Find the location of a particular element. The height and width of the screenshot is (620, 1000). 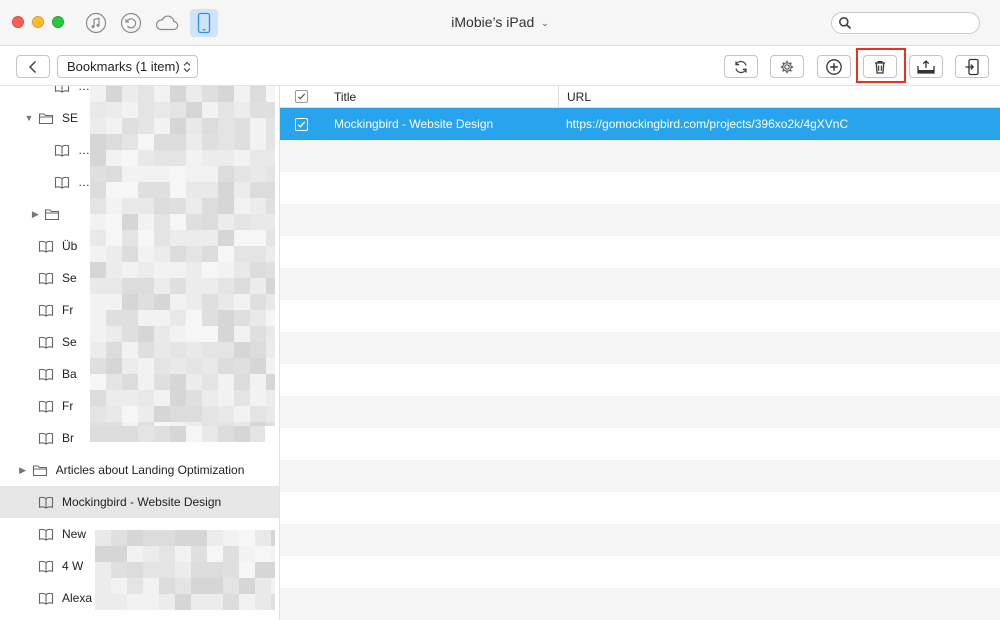

tree-item-label: Alexa - Top Sites in United States is located at coordinates (151, 598).